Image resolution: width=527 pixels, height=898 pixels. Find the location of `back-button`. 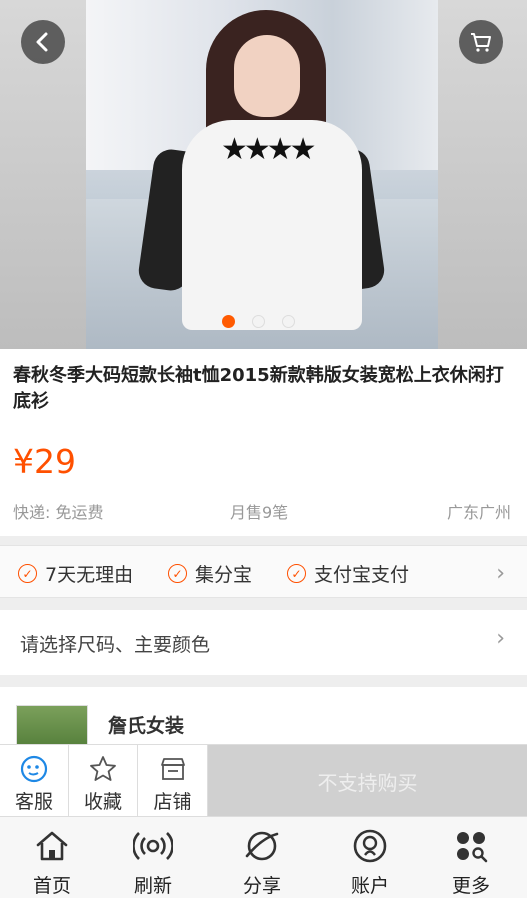

back-button is located at coordinates (43, 42).